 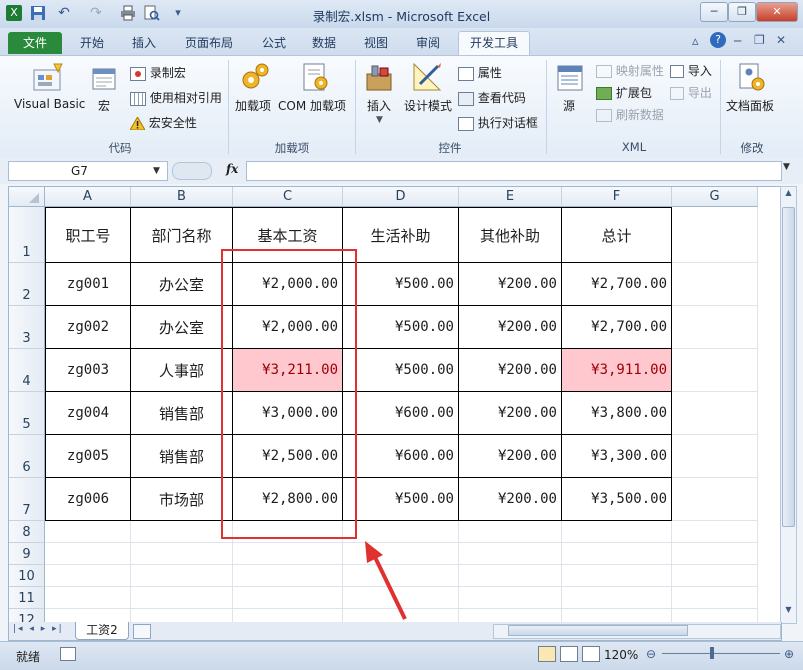 What do you see at coordinates (428, 90) in the screenshot?
I see `design-mode-button: 设计模式` at bounding box center [428, 90].